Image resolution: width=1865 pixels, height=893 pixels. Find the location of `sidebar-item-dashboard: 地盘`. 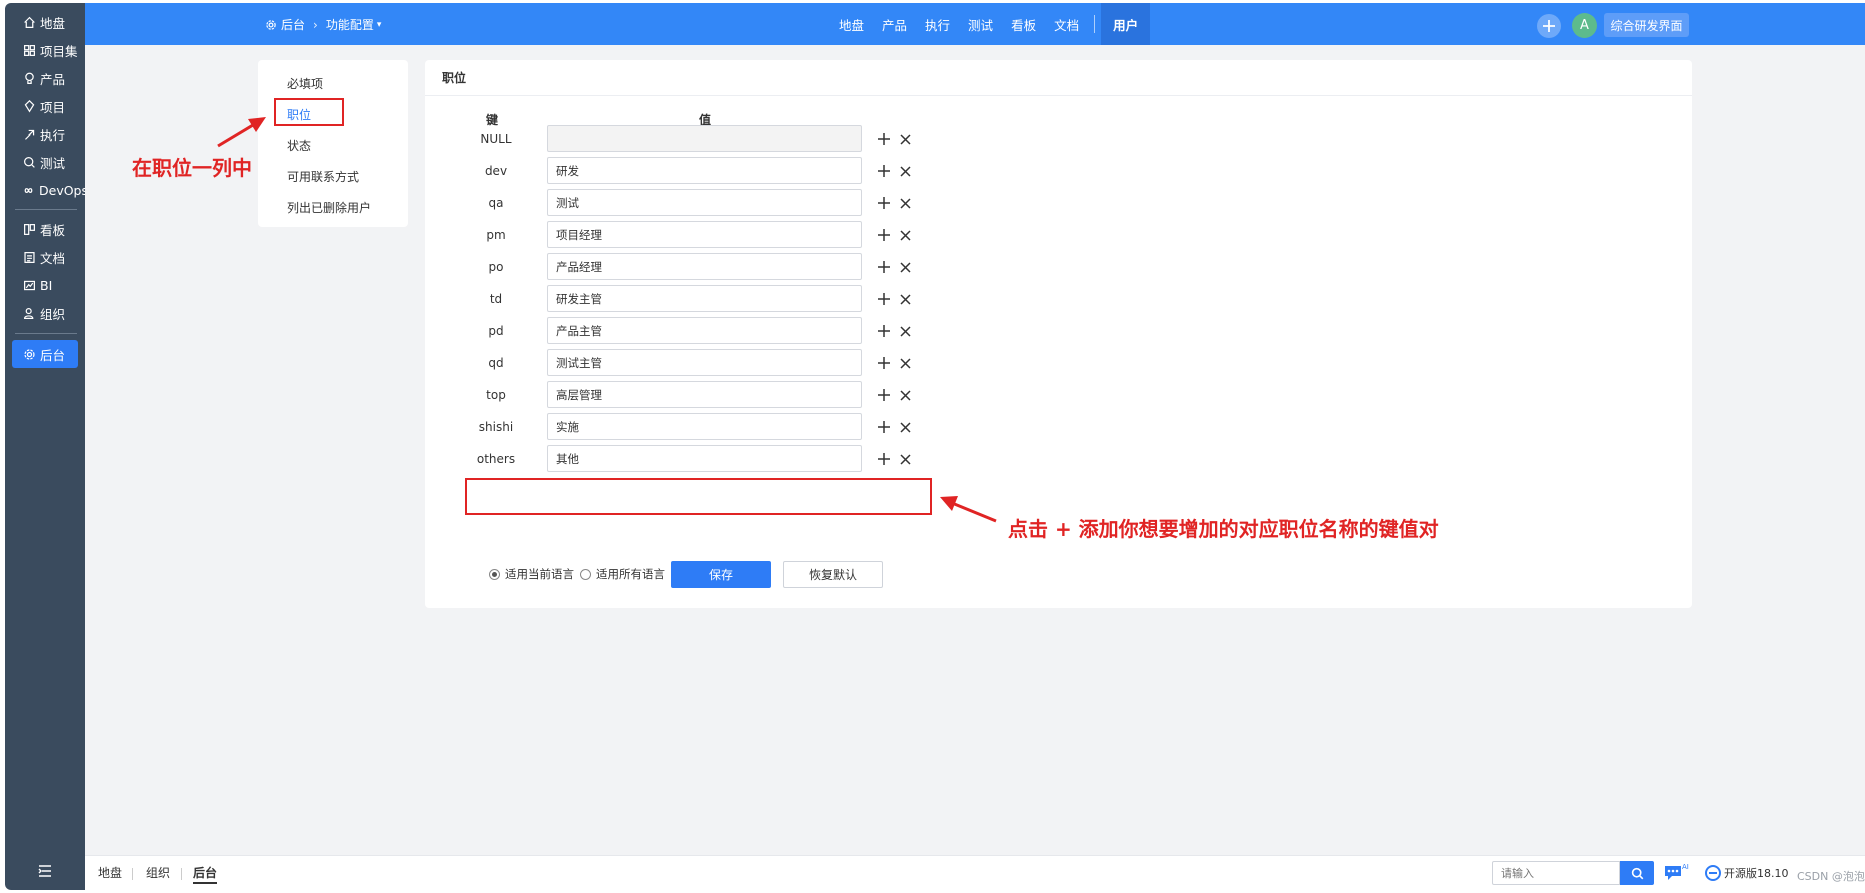

sidebar-item-dashboard: 地盘 is located at coordinates (45, 22).